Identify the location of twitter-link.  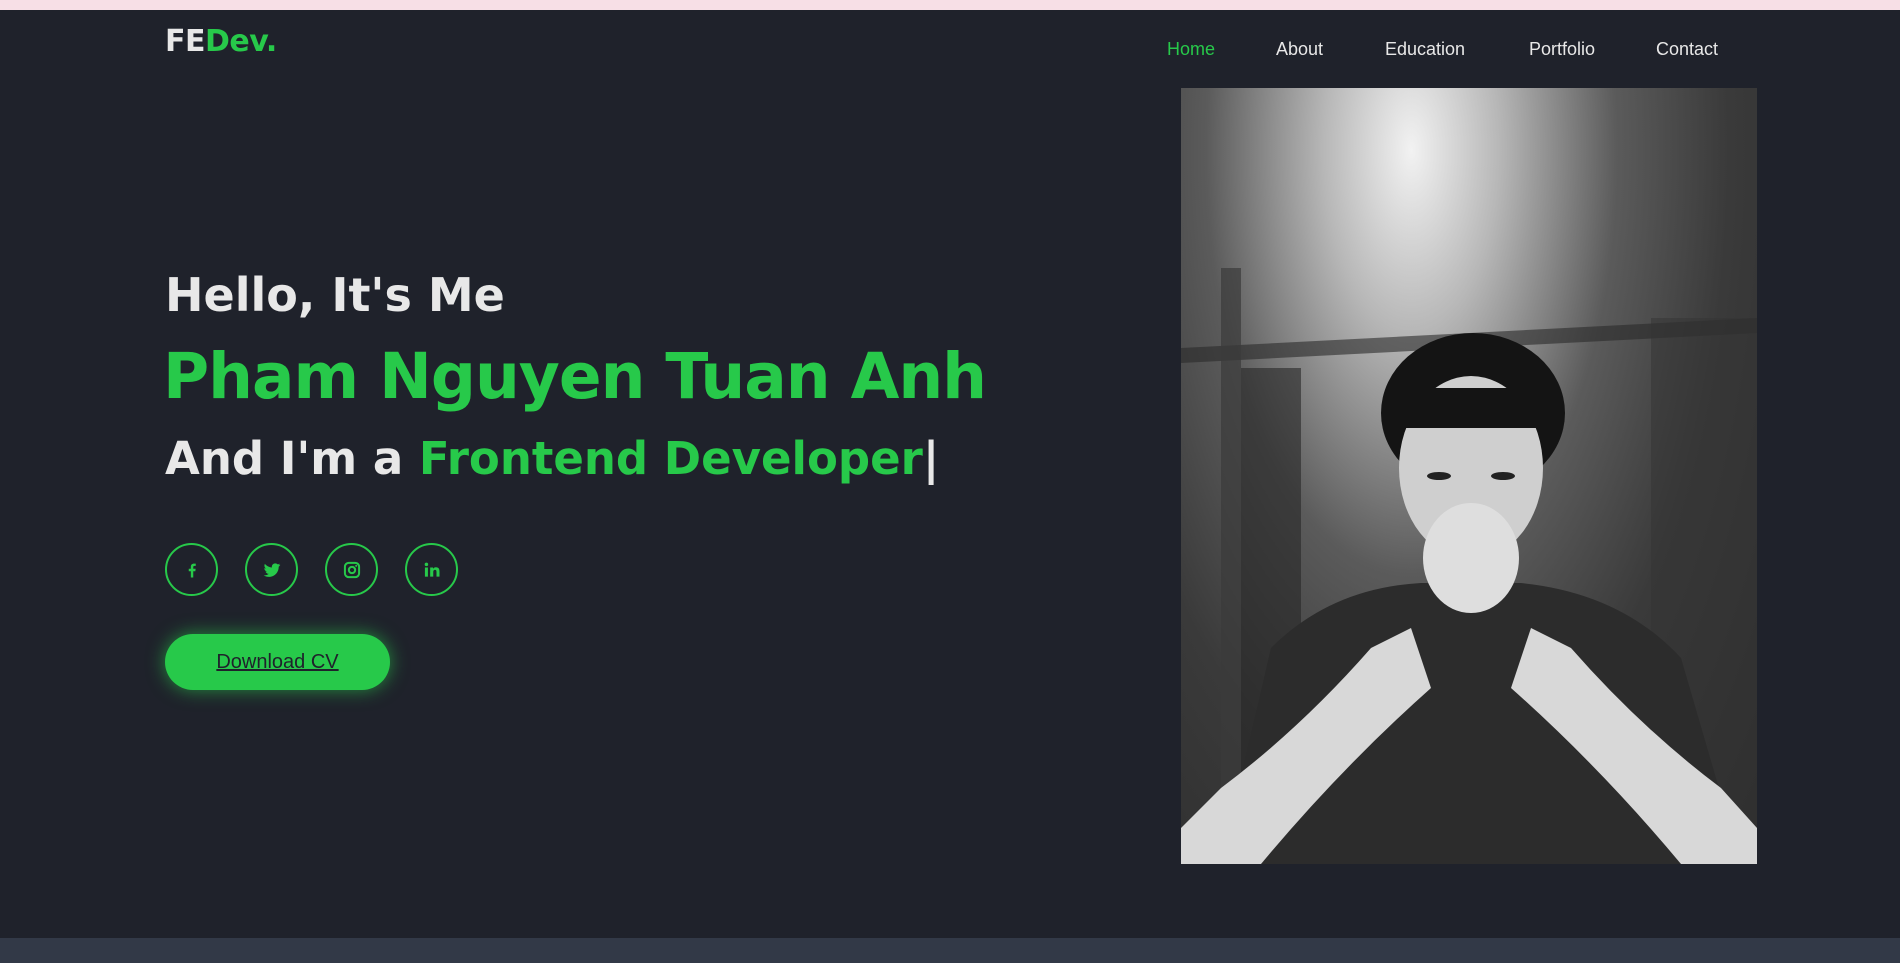
(271, 569).